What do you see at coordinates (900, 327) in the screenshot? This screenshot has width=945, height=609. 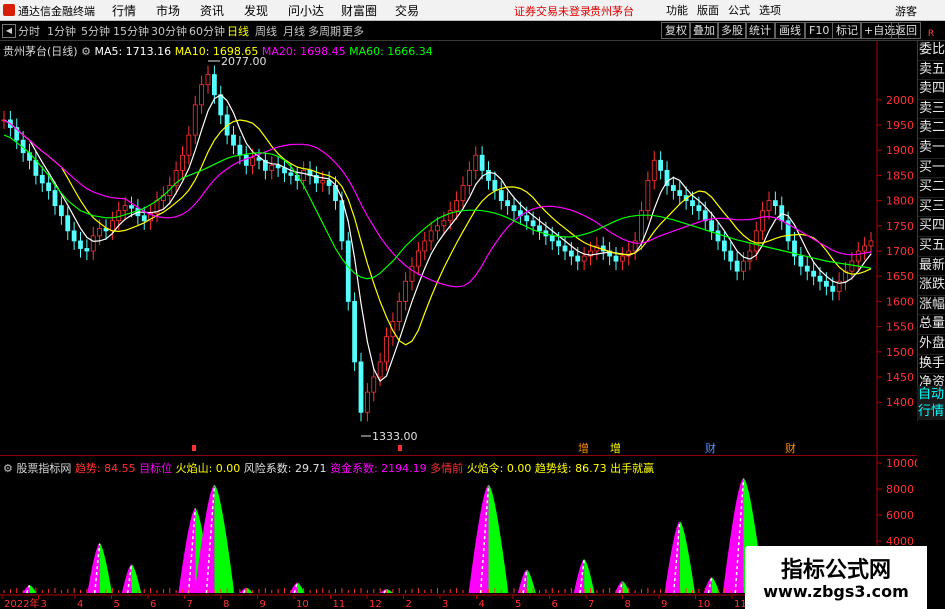 I see `price-axis-label: 1550` at bounding box center [900, 327].